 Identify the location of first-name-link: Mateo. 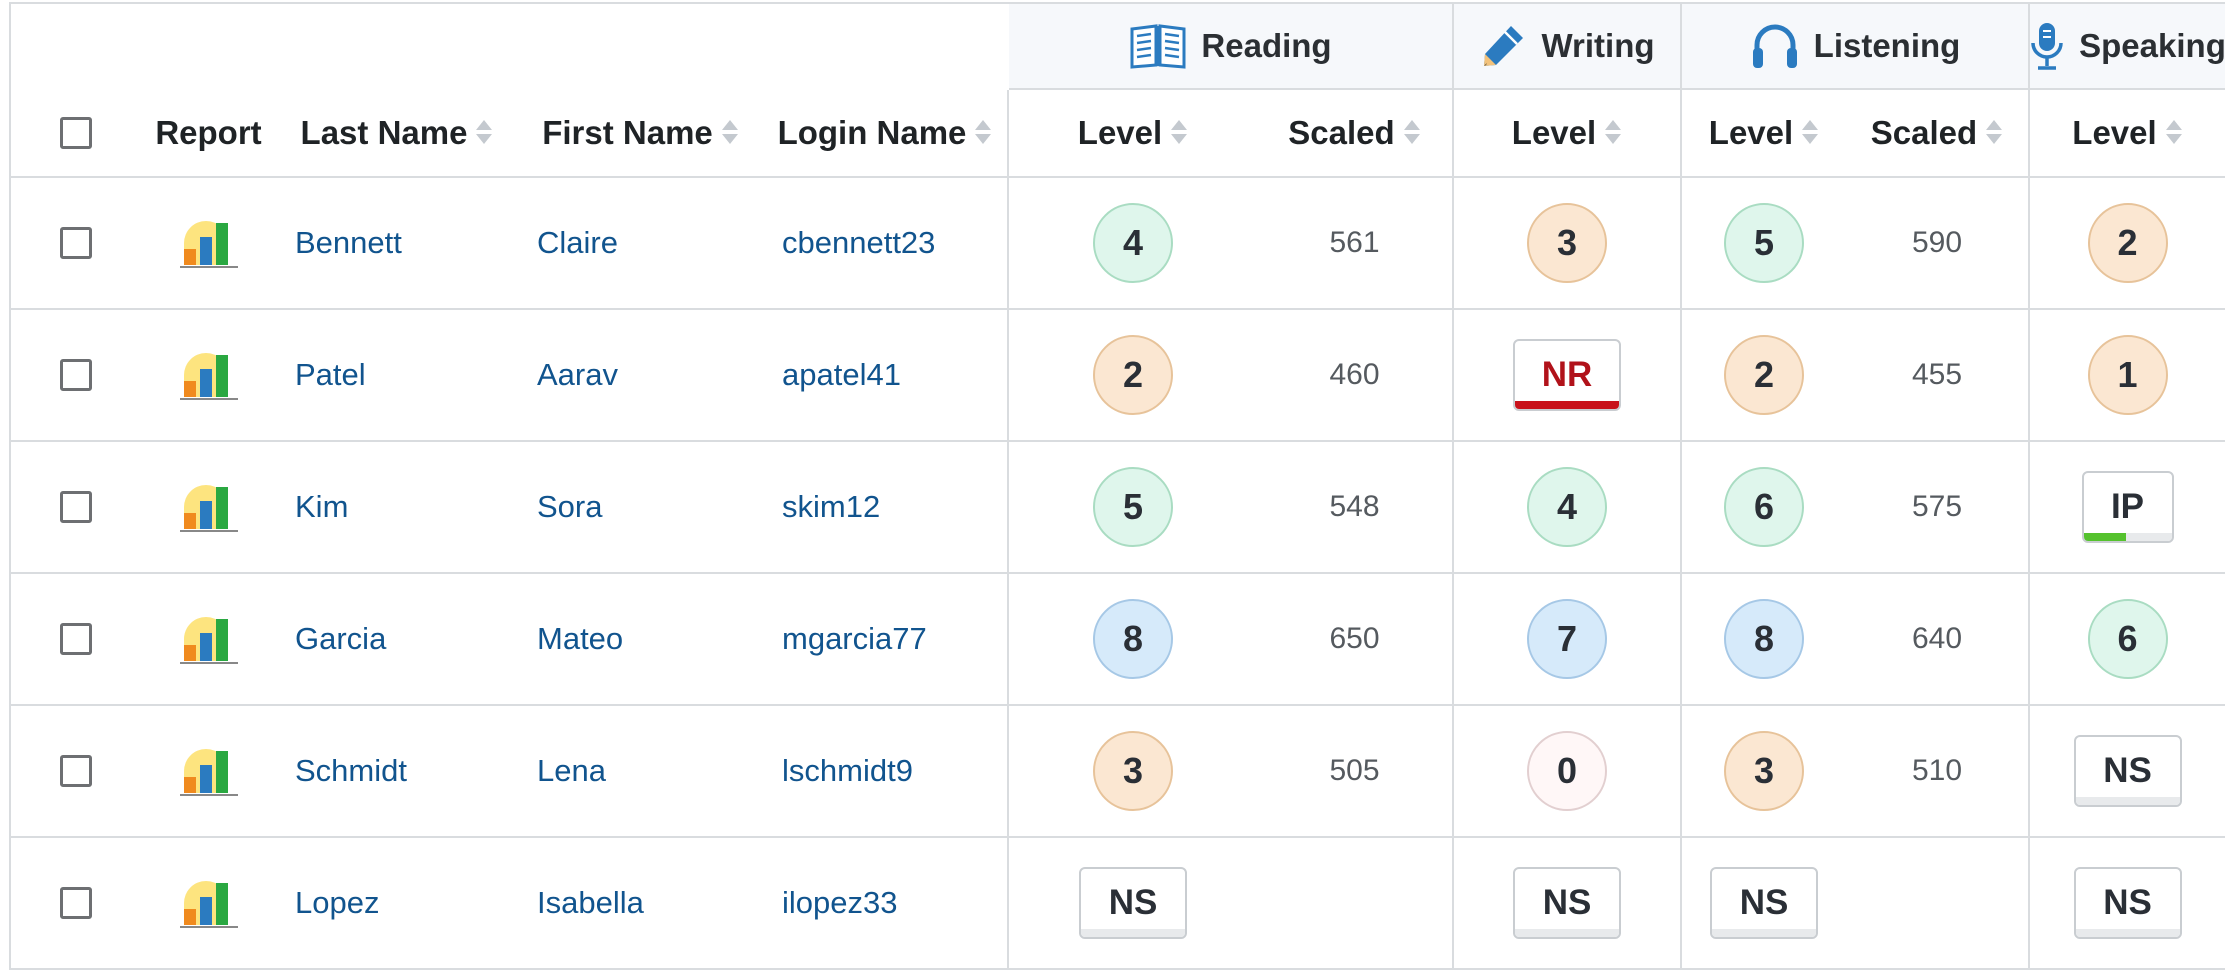
(580, 639).